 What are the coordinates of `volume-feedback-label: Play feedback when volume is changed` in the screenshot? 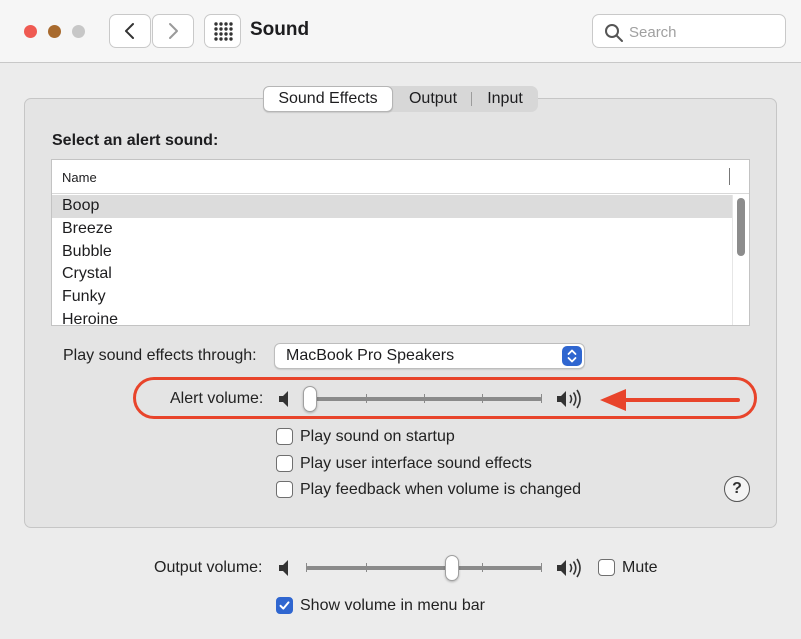 It's located at (440, 490).